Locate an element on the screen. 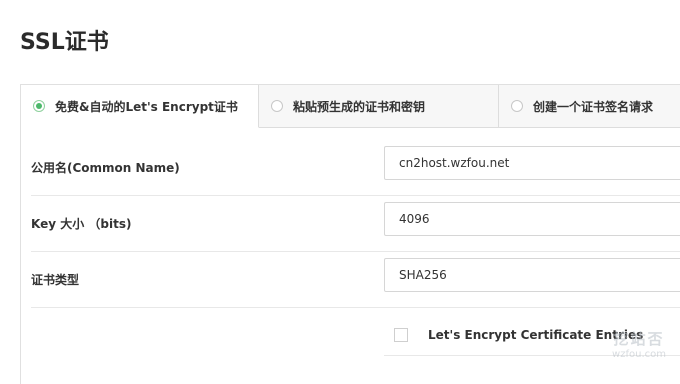 This screenshot has height=384, width=680. entries-label: Let's Encrypt Certificate Entries is located at coordinates (536, 335).